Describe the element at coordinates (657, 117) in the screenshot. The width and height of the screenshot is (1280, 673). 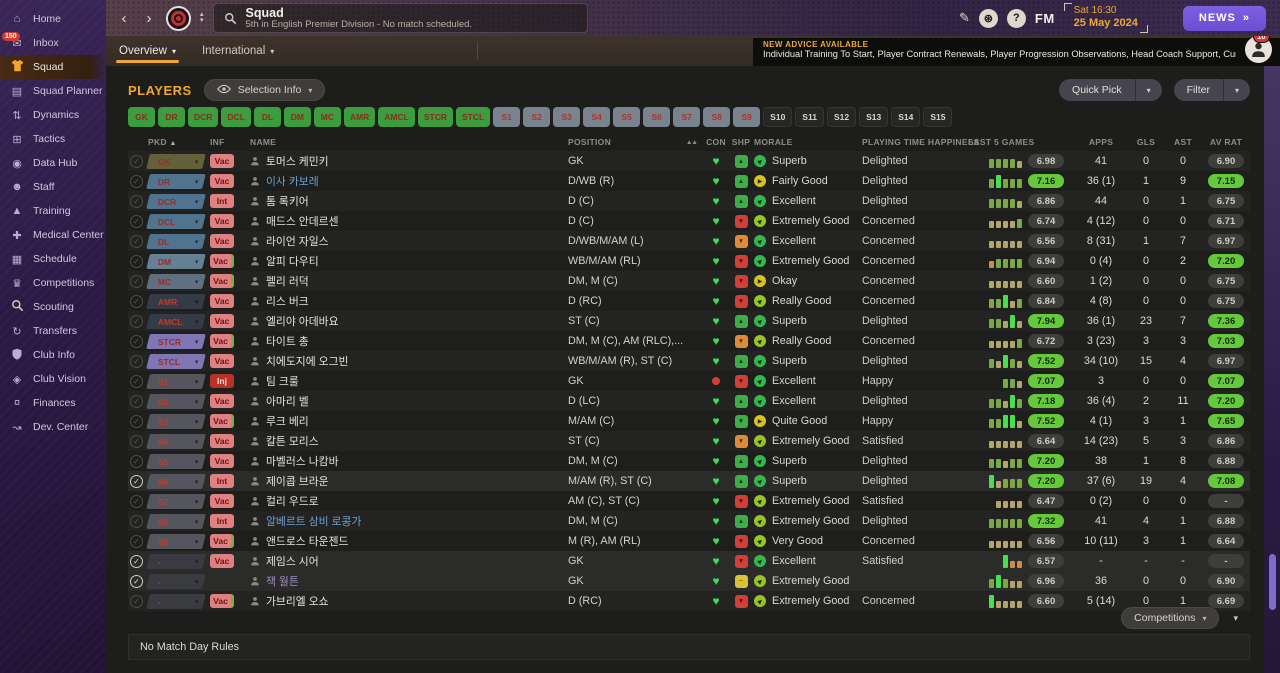
I see `position-filter-s6: S6` at that location.